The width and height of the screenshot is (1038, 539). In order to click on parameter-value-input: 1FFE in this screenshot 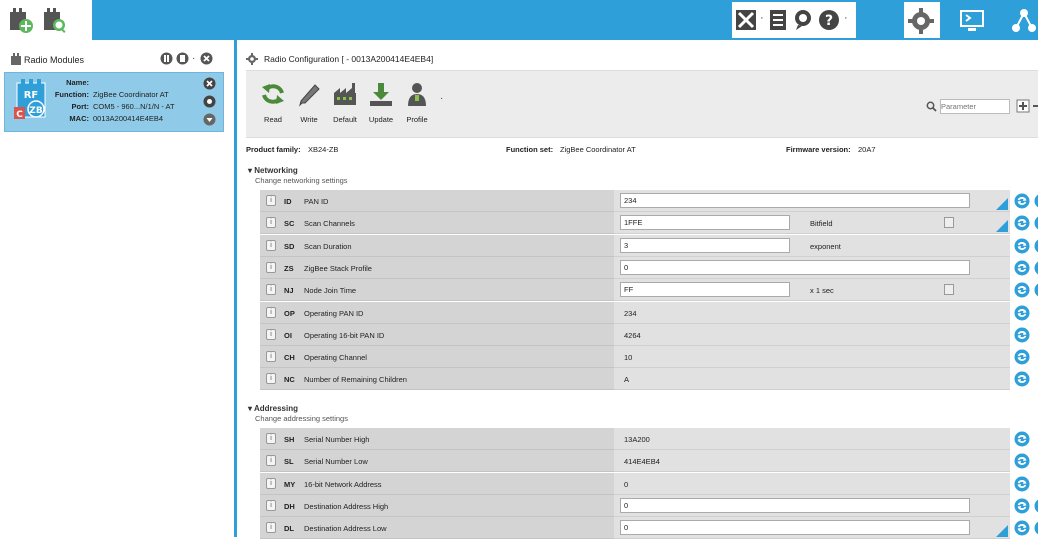, I will do `click(705, 222)`.